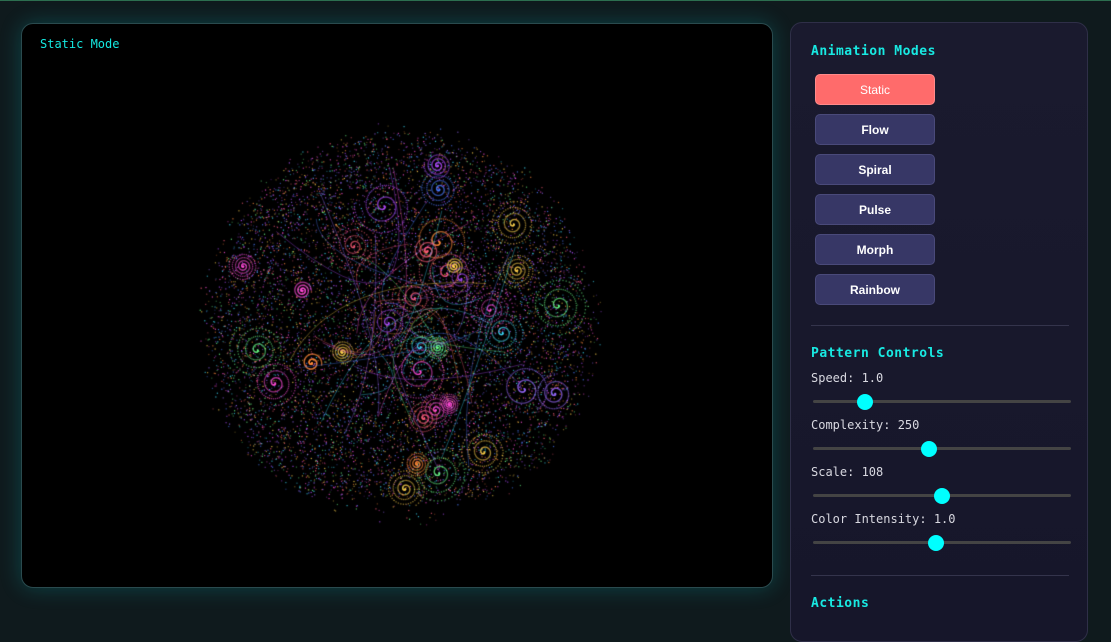 The image size is (1111, 642). What do you see at coordinates (883, 519) in the screenshot?
I see `color-intensity-label: Color Intensity: 1.0` at bounding box center [883, 519].